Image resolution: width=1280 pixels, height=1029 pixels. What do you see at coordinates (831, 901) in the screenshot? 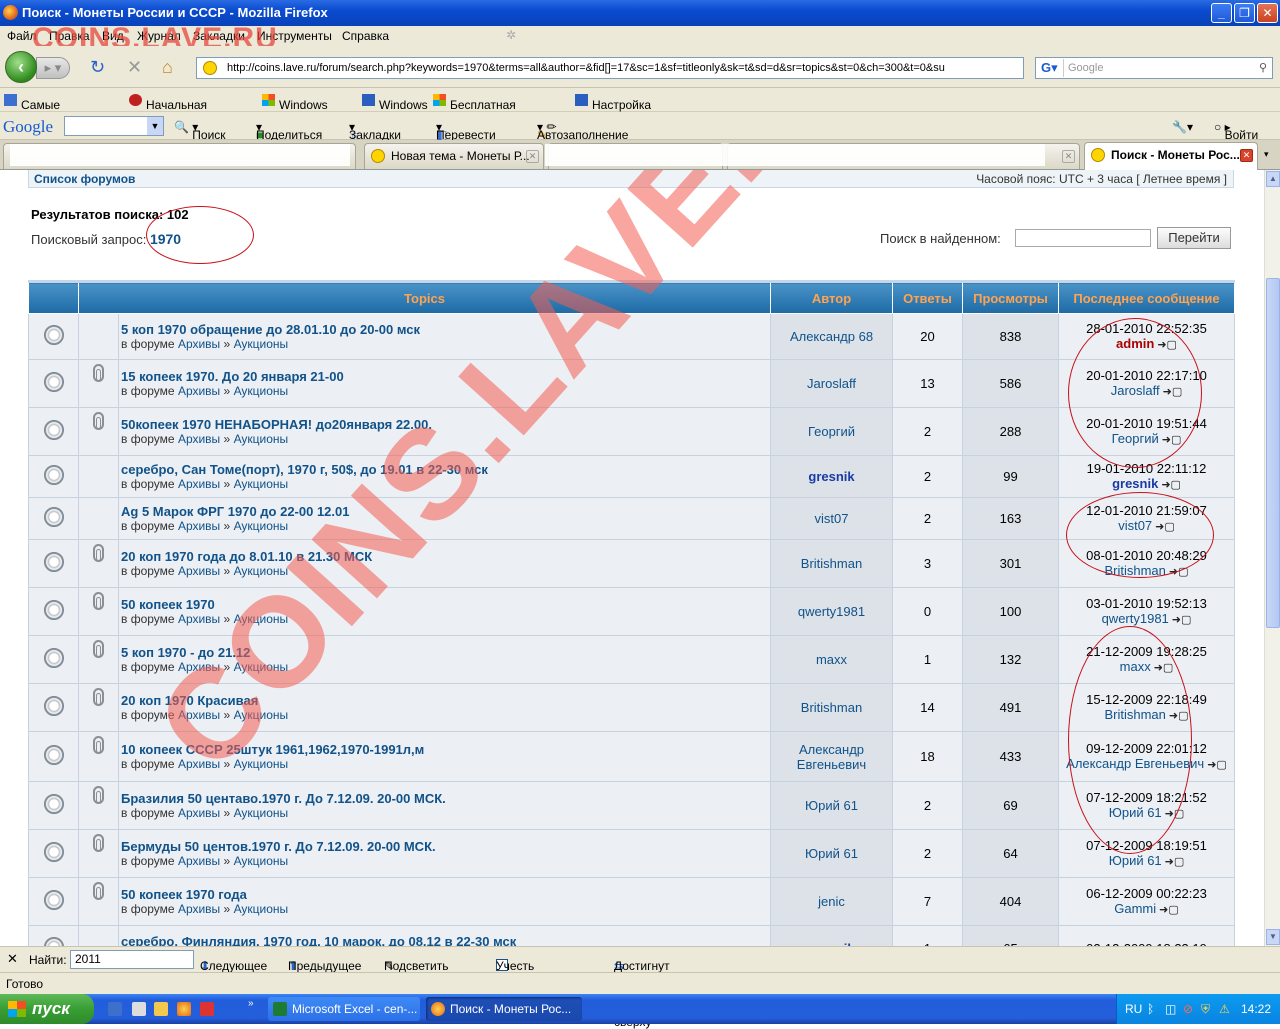
I see `author-link: jenic` at bounding box center [831, 901].